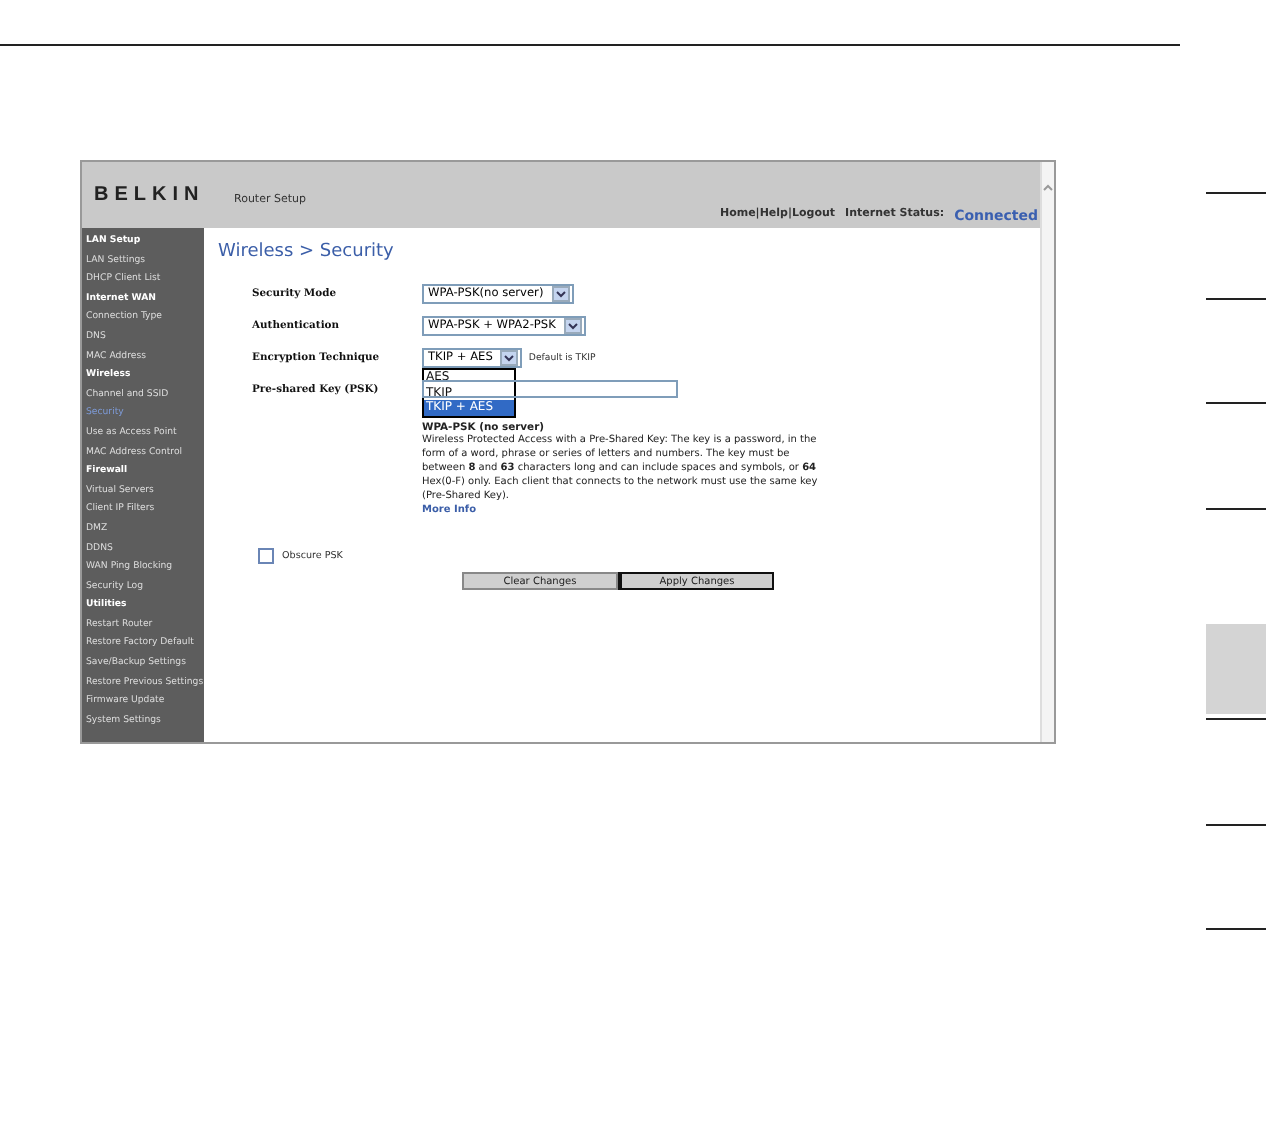 Image resolution: width=1266 pixels, height=1134 pixels. Describe the element at coordinates (1048, 188) in the screenshot. I see `scroll-up-icon` at that location.